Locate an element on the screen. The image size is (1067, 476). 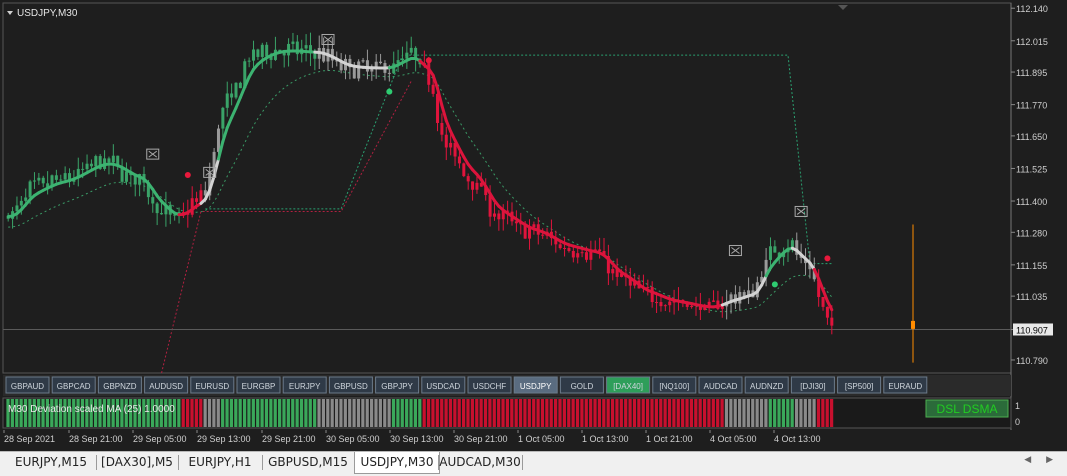
price-axis-label: 111.895 is located at coordinates (1031, 73).